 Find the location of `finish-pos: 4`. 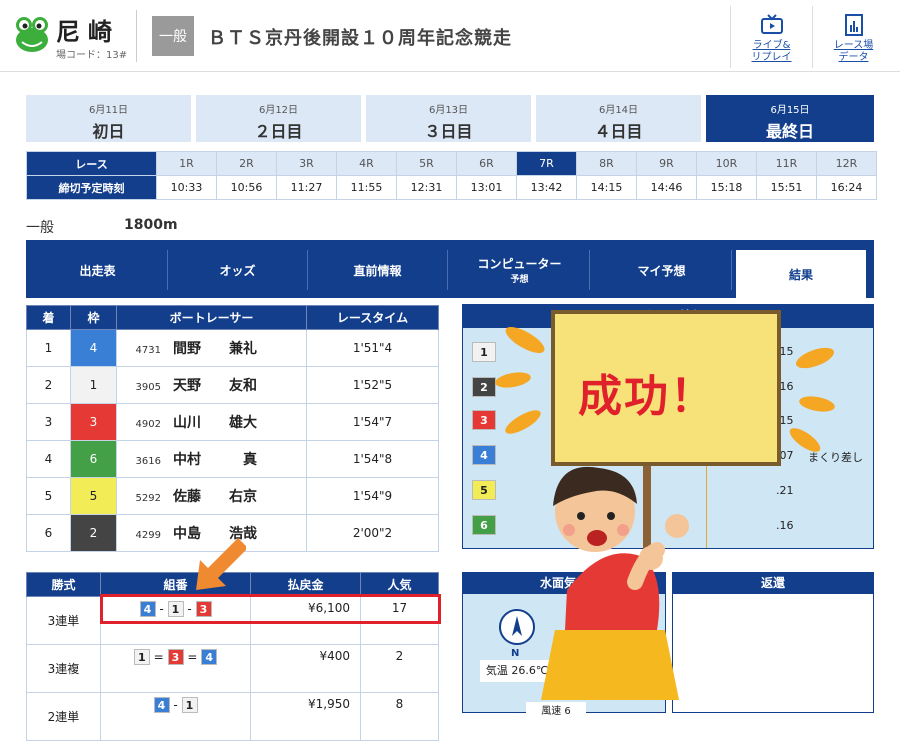

finish-pos: 4 is located at coordinates (48, 459).